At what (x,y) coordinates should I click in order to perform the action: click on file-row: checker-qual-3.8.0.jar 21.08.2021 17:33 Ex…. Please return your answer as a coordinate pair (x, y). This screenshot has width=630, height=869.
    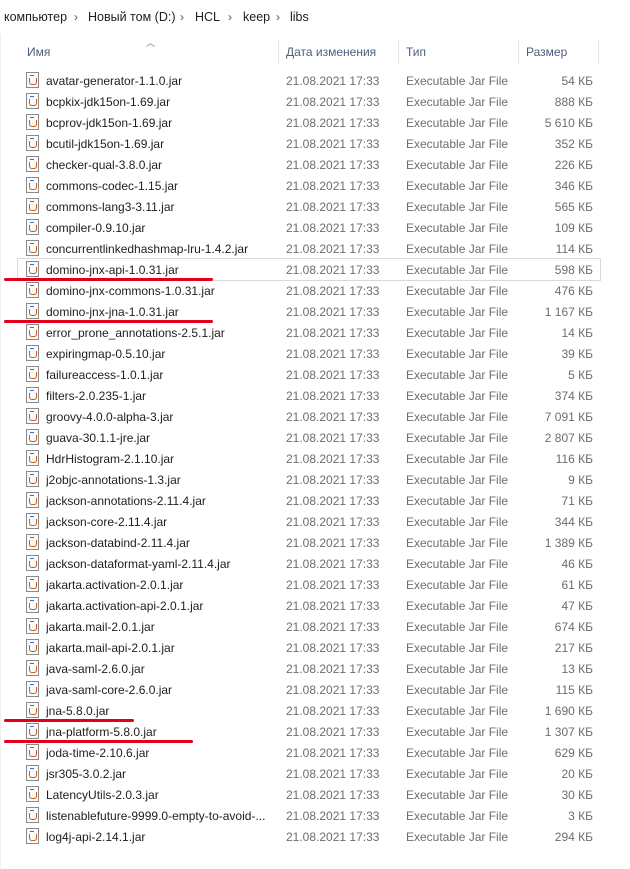
    Looking at the image, I should click on (309, 164).